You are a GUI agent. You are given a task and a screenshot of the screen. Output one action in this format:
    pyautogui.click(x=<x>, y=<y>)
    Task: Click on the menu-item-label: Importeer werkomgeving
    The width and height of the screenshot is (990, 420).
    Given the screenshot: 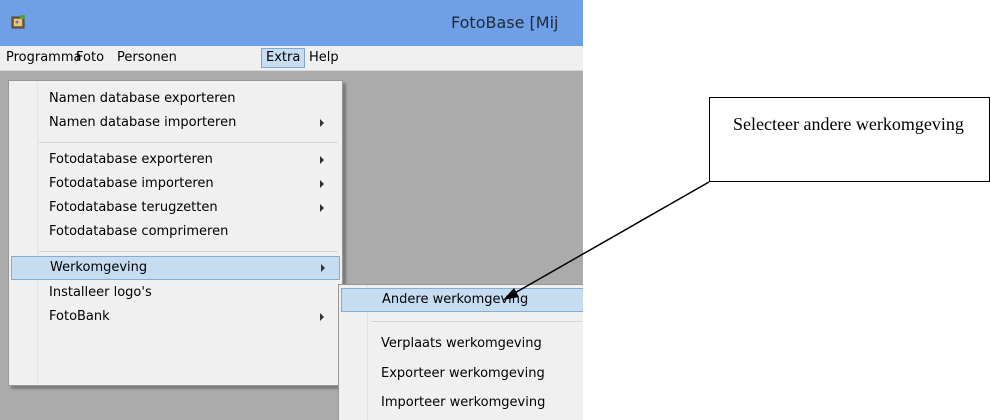 What is the action you would take?
    pyautogui.click(x=463, y=402)
    